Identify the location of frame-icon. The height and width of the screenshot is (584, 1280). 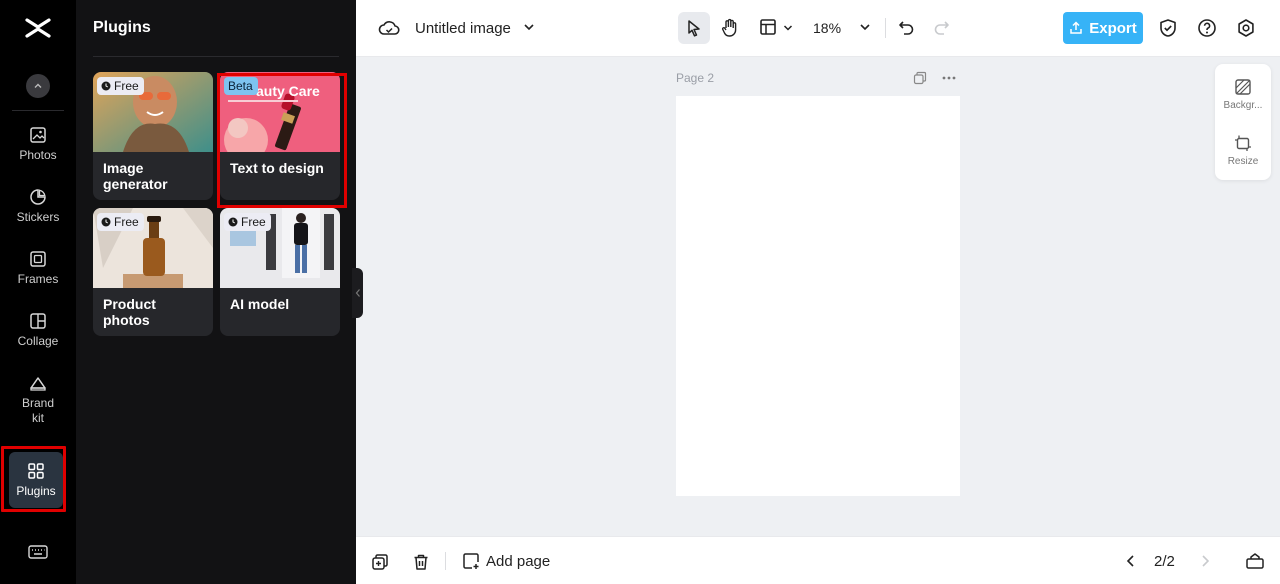
(38, 259).